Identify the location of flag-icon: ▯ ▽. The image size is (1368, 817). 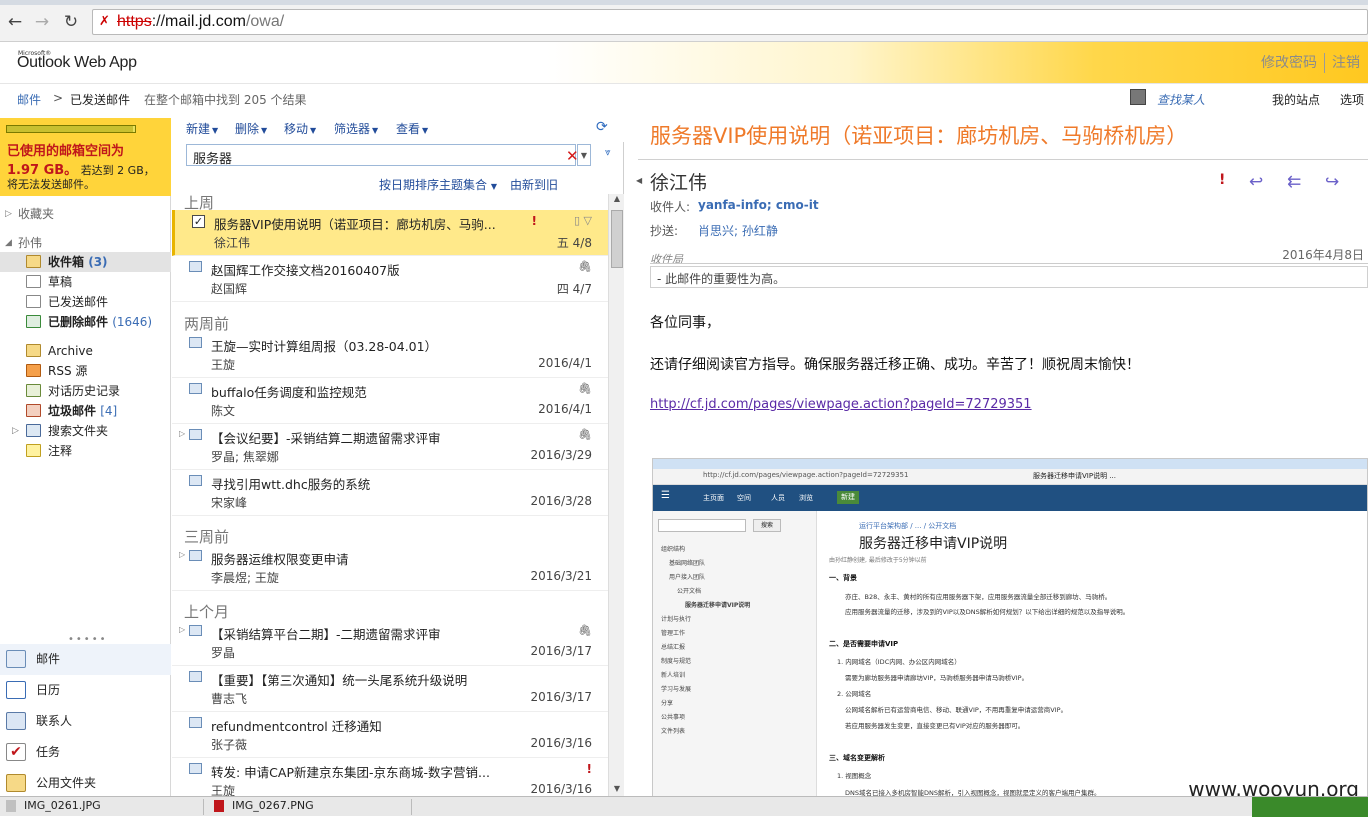
(583, 220).